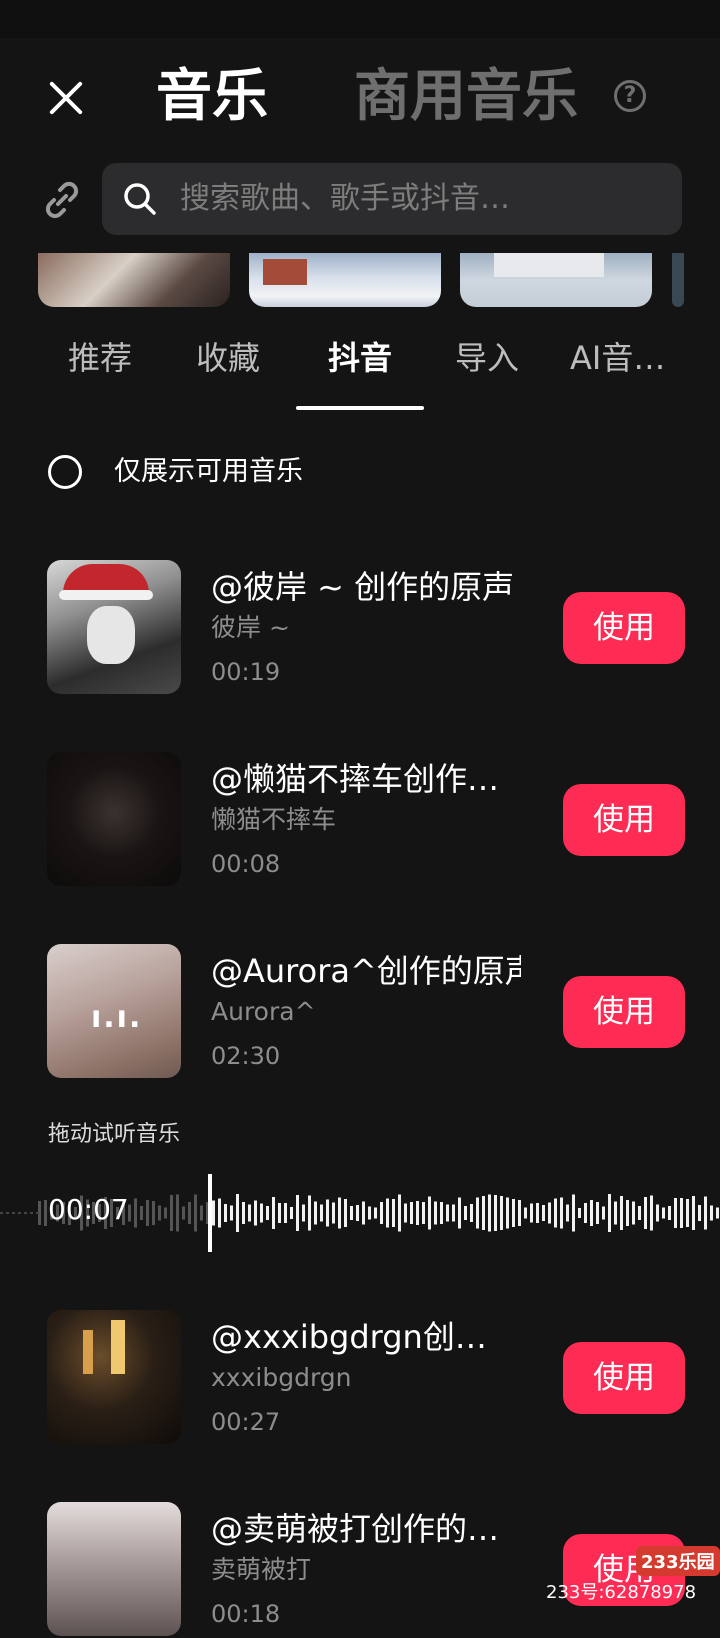  What do you see at coordinates (246, 1422) in the screenshot?
I see `track-duration: 00:27` at bounding box center [246, 1422].